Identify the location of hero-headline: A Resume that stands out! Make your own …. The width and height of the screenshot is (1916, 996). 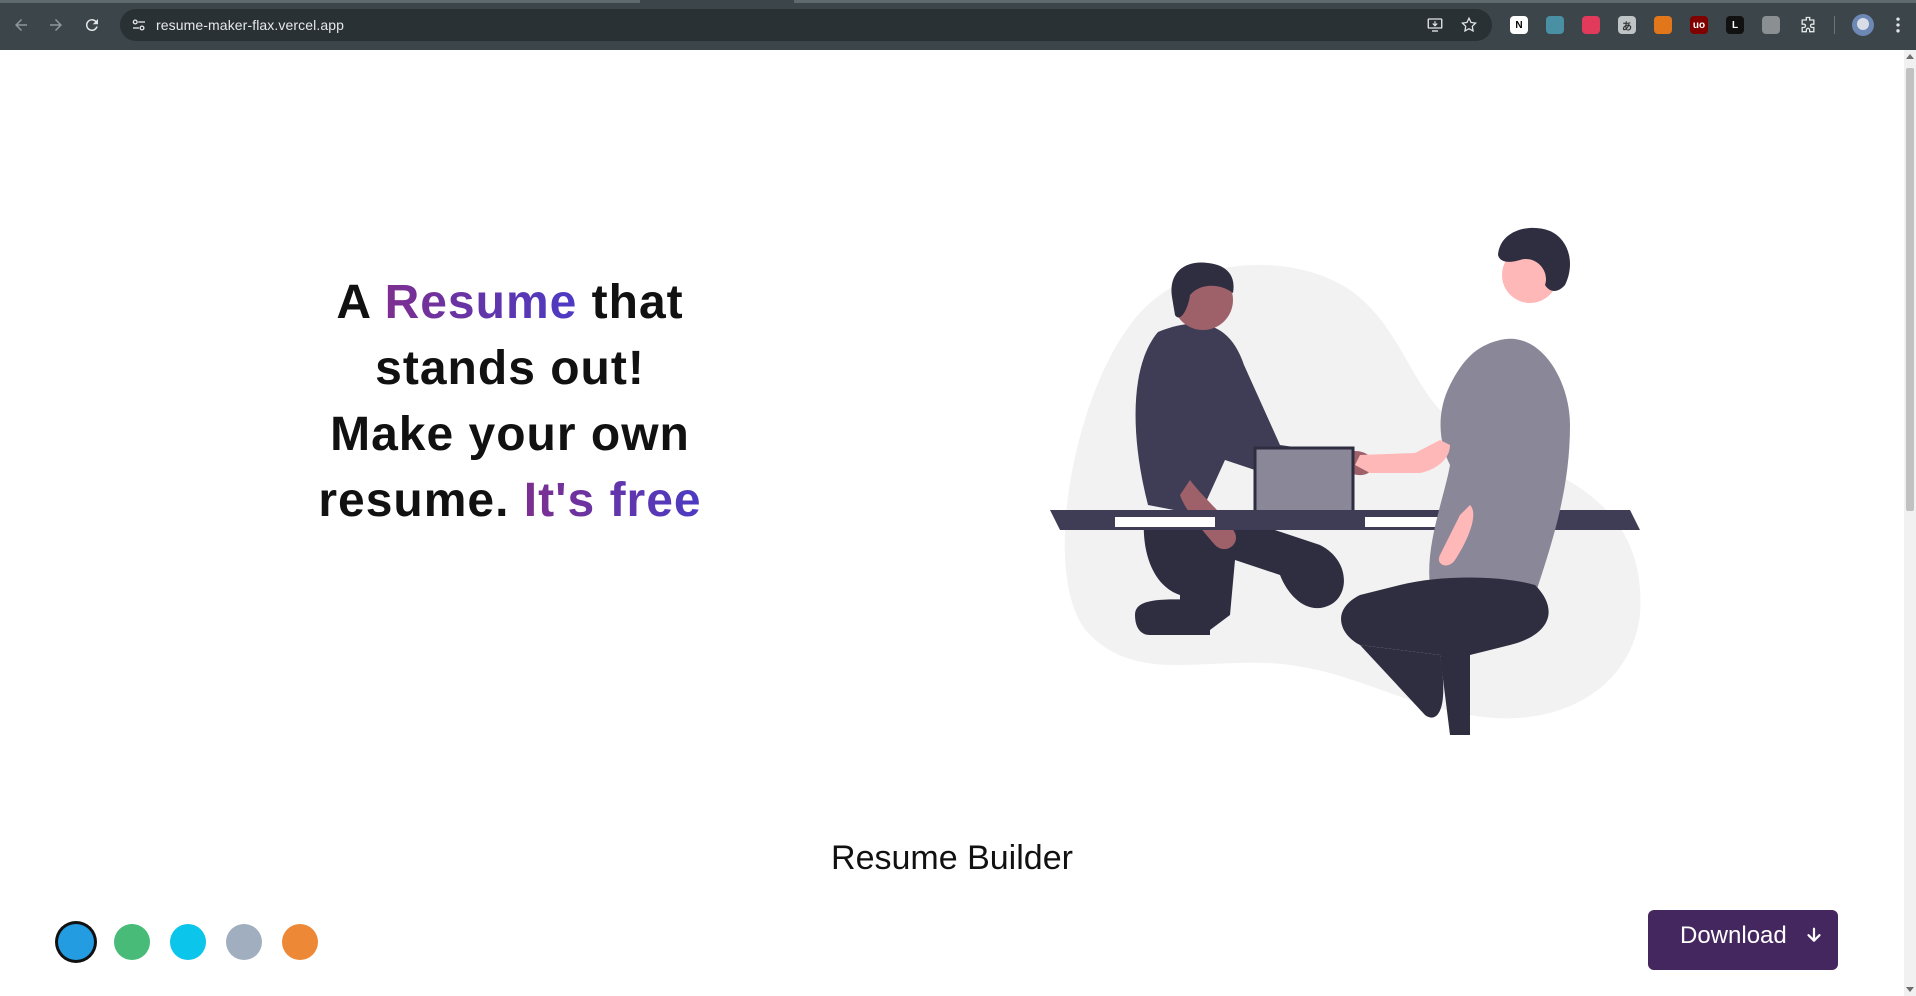
(510, 402).